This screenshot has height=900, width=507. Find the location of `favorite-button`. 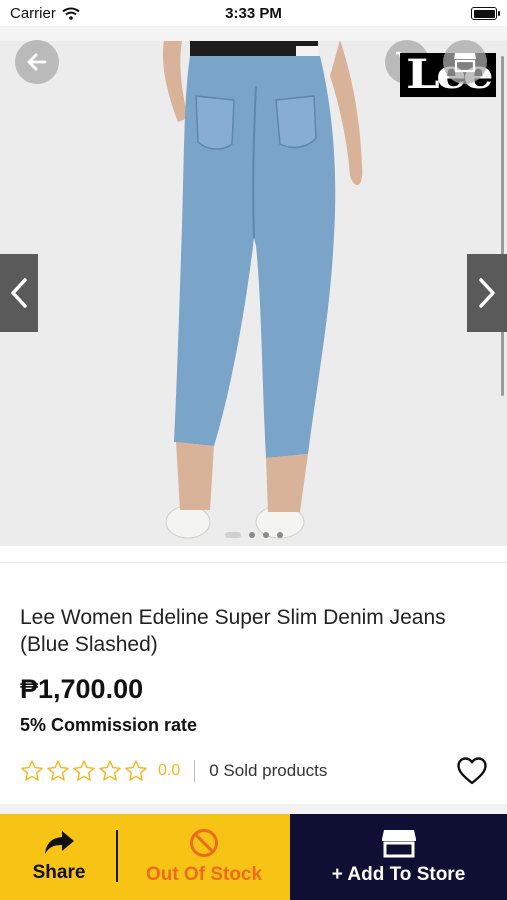

favorite-button is located at coordinates (472, 773).